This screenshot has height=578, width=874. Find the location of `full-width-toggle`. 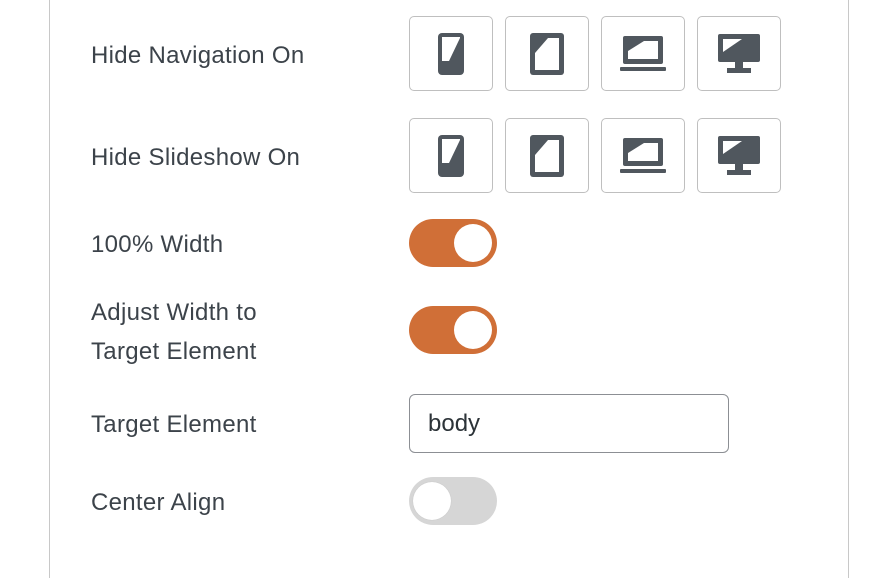

full-width-toggle is located at coordinates (453, 243).